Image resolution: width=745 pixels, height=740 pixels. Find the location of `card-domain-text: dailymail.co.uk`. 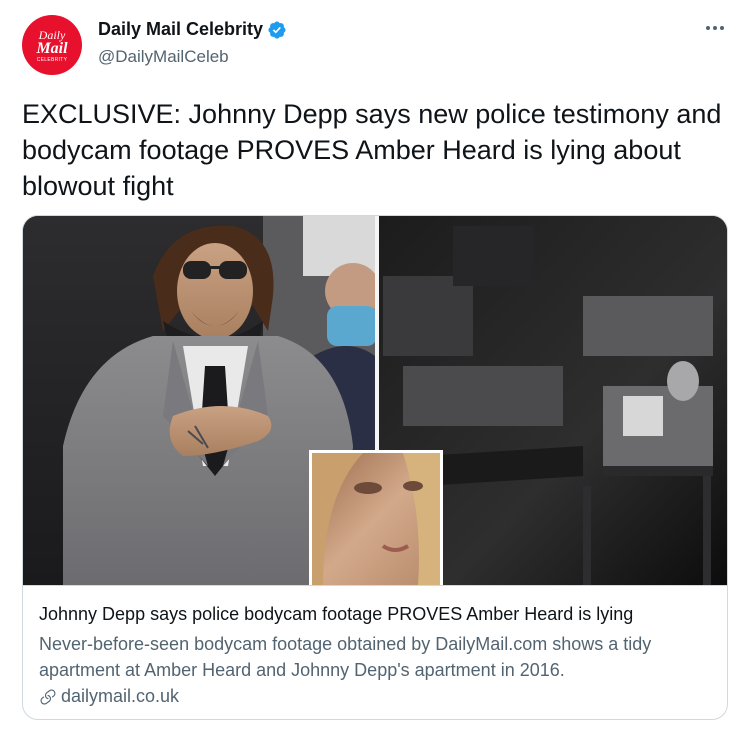

card-domain-text: dailymail.co.uk is located at coordinates (120, 696).